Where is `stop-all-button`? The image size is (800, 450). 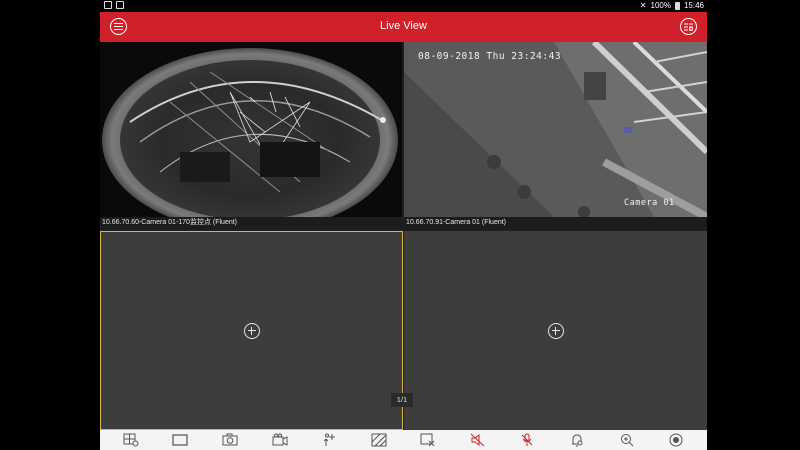 stop-all-button is located at coordinates (428, 440).